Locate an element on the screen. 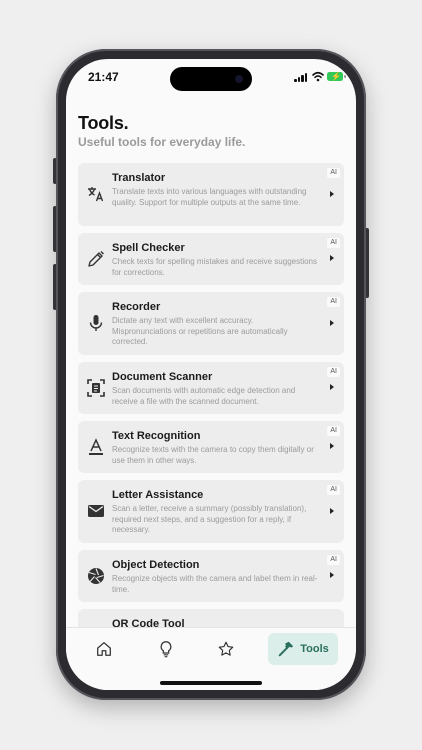 This screenshot has width=422, height=750. tool-title: Recorder is located at coordinates (136, 307).